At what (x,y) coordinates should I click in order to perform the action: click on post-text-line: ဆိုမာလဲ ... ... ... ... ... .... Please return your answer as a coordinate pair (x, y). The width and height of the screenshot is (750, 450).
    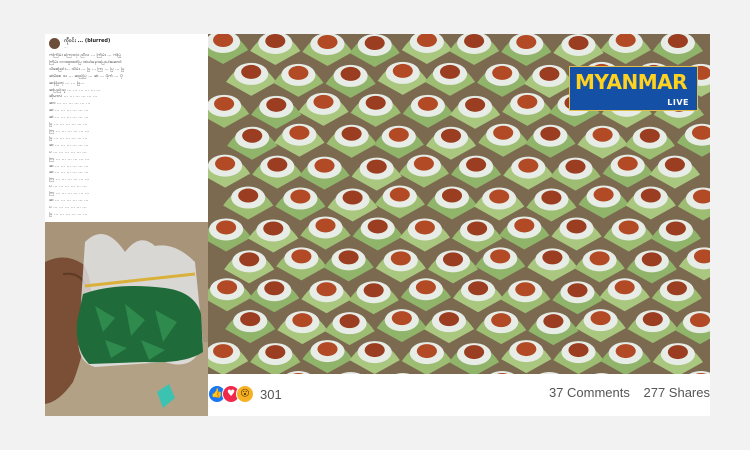
    Looking at the image, I should click on (73, 97).